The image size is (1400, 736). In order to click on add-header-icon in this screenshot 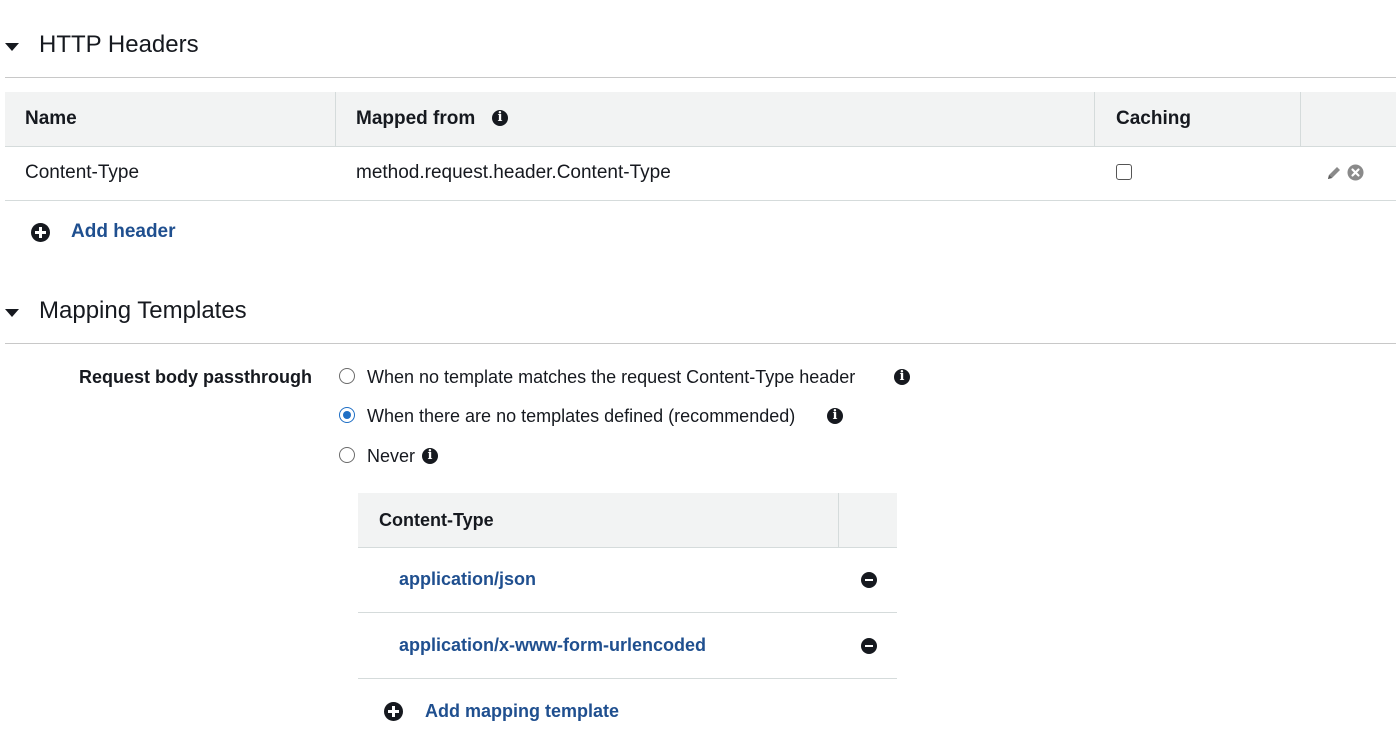, I will do `click(40, 232)`.